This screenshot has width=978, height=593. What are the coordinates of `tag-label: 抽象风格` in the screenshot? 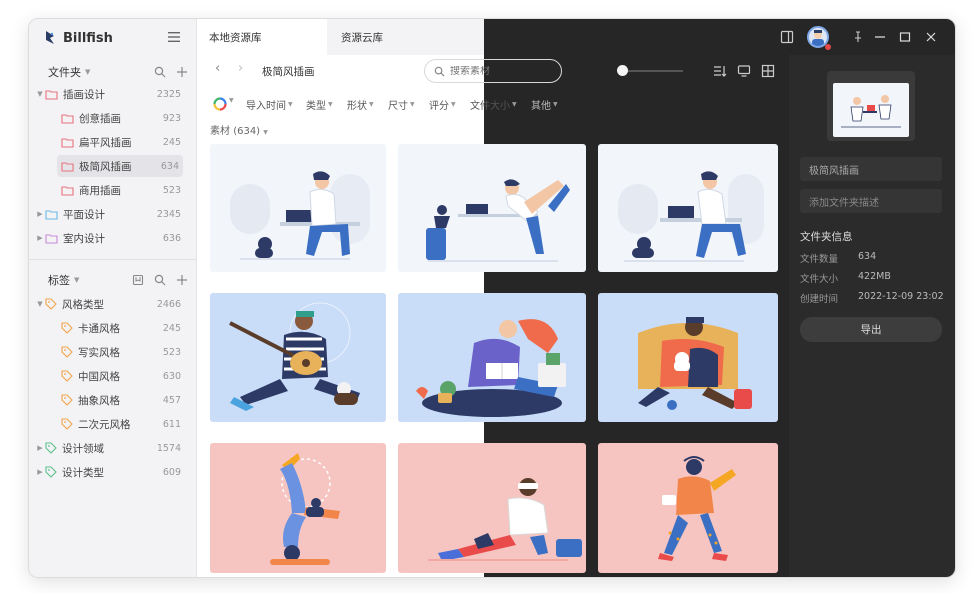 It's located at (99, 400).